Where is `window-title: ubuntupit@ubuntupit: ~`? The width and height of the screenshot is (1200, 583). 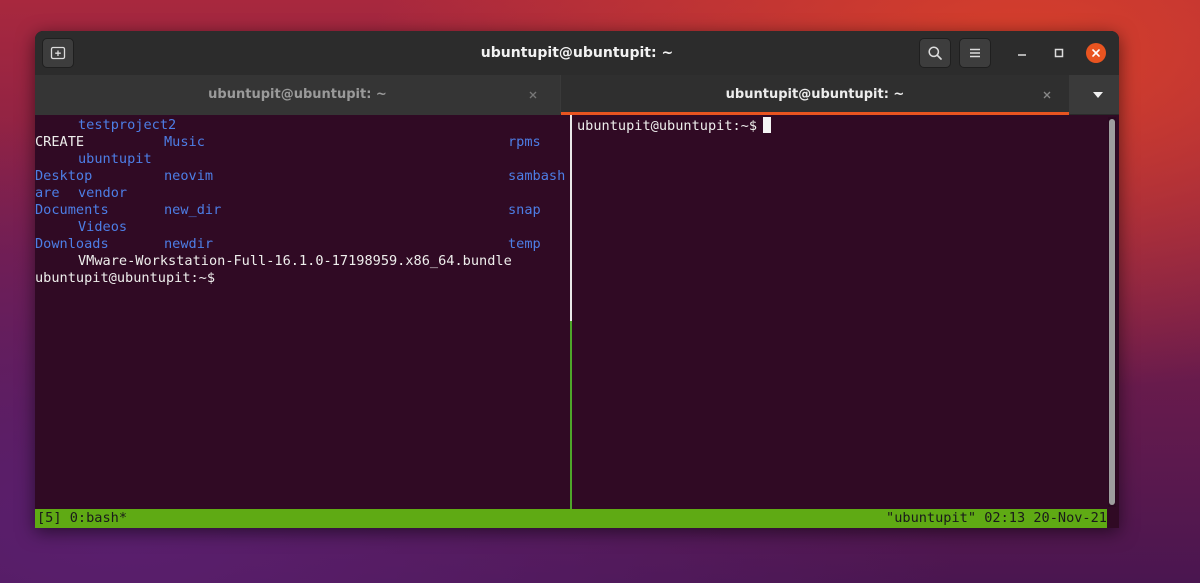 window-title: ubuntupit@ubuntupit: ~ is located at coordinates (577, 53).